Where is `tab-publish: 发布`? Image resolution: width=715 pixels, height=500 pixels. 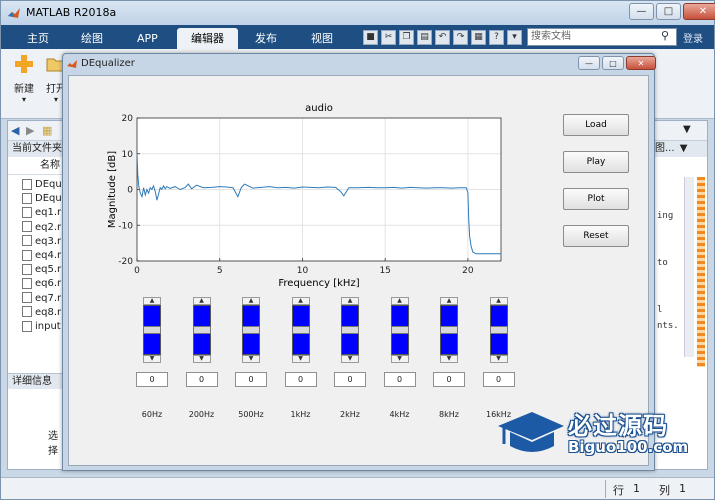
tab-publish: 发布 is located at coordinates (266, 38).